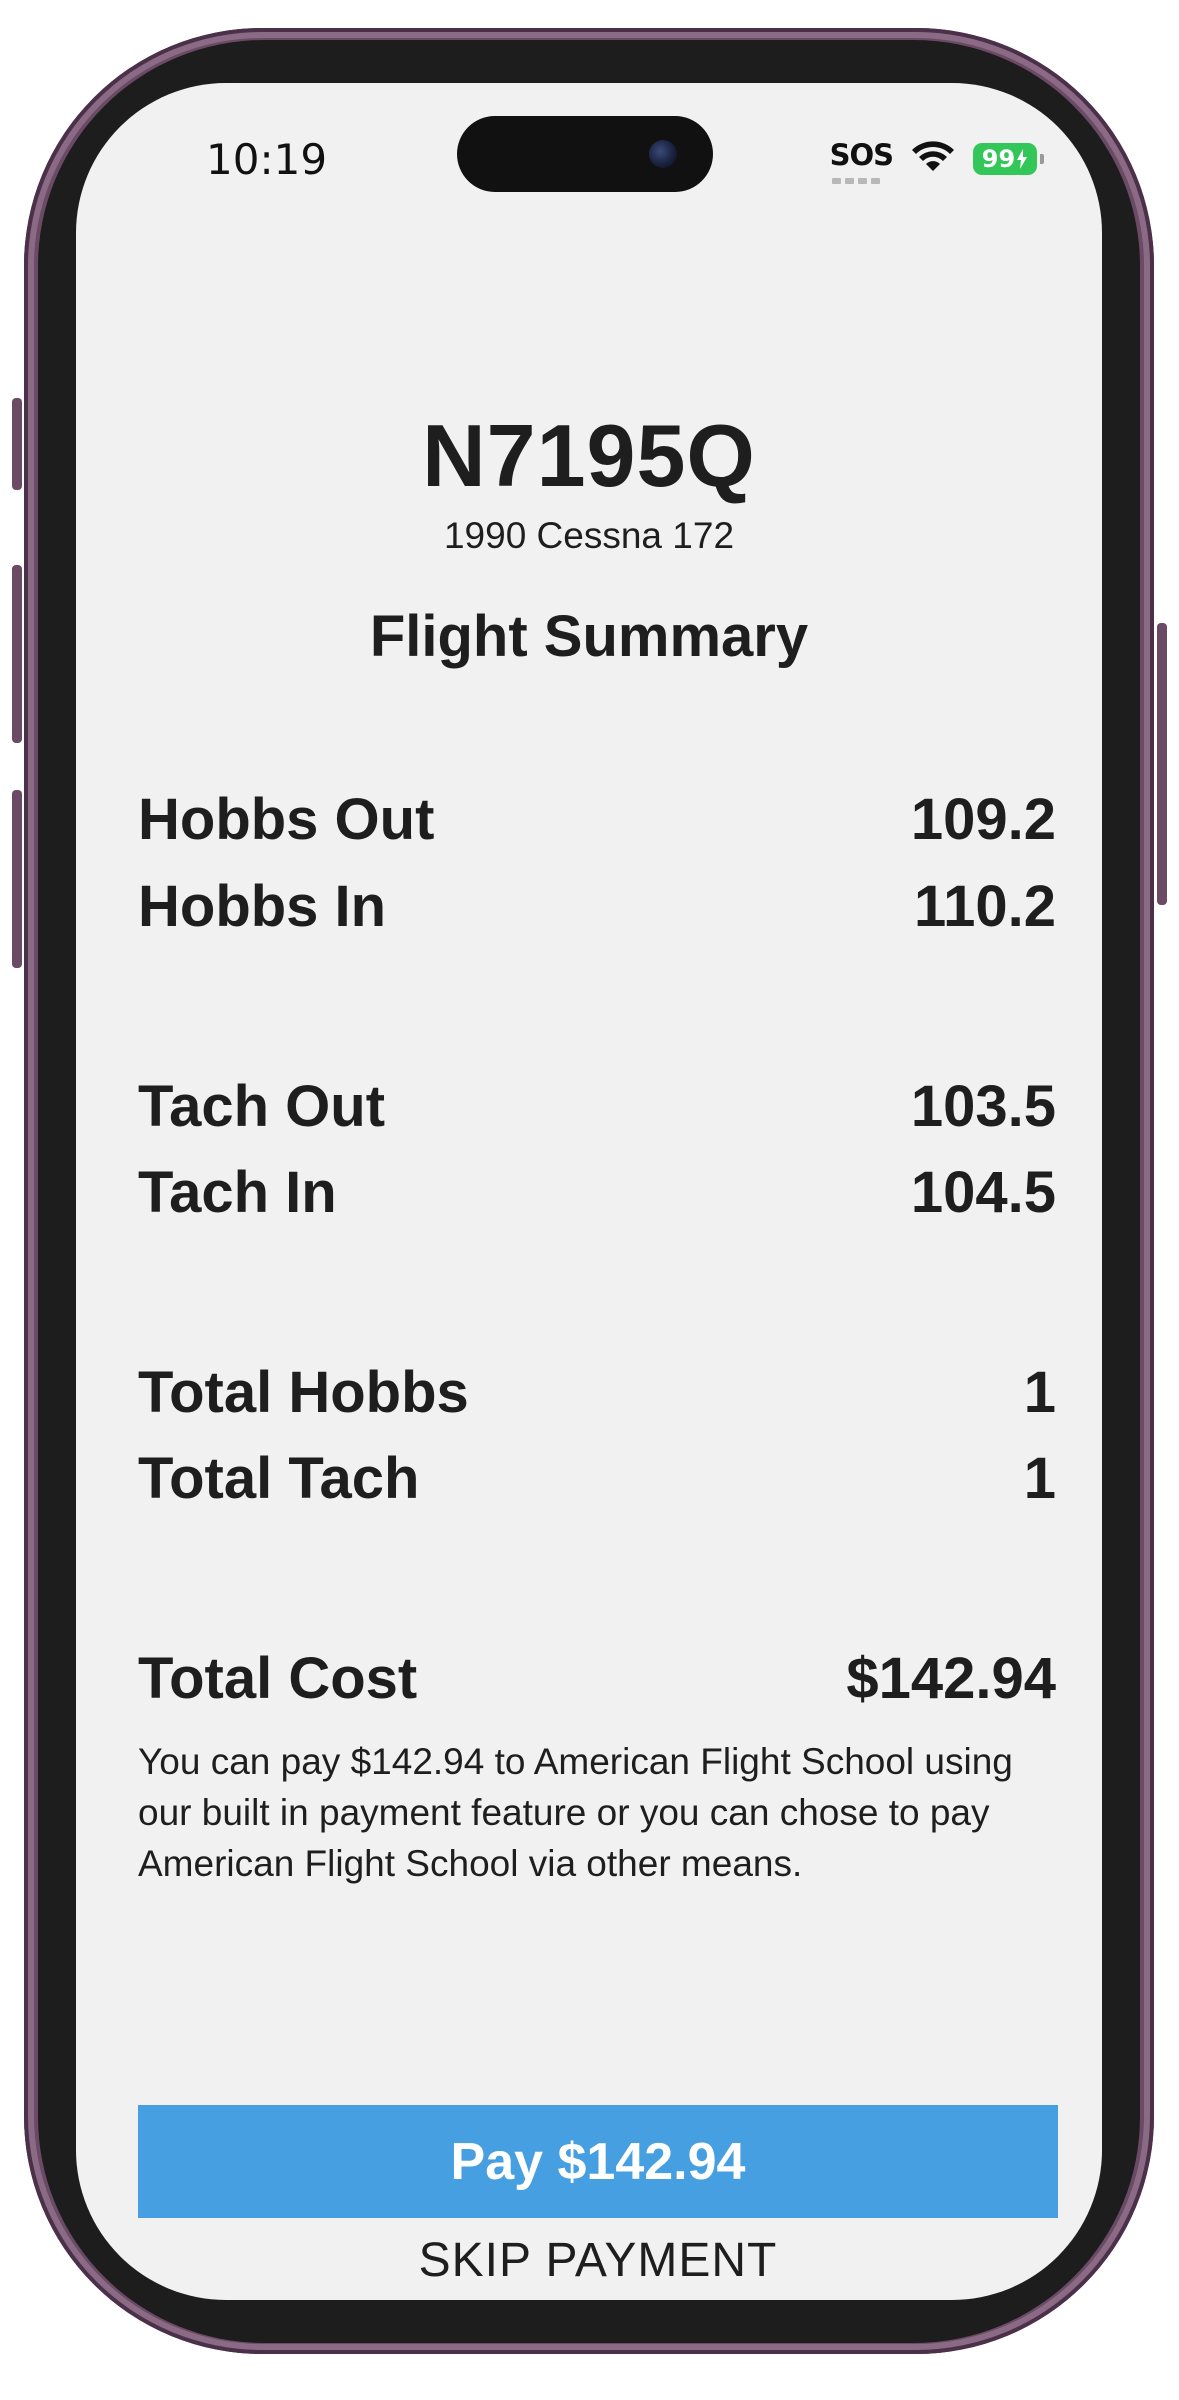 This screenshot has width=1179, height=2400. I want to click on signal-dots, so click(855, 181).